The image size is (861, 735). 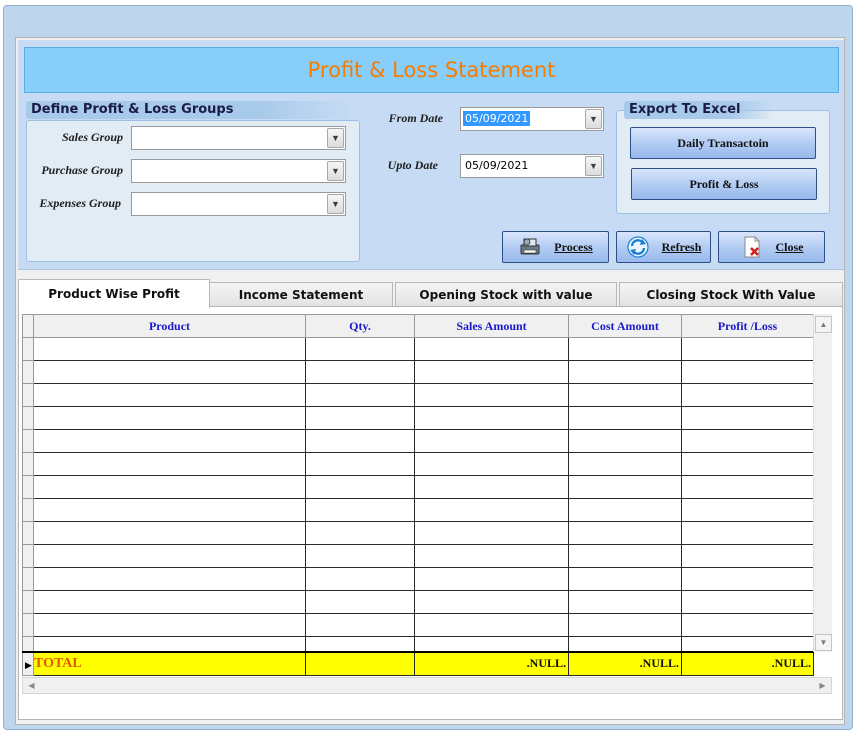 What do you see at coordinates (506, 294) in the screenshot?
I see `tab-opening-stock: Opening Stock with value` at bounding box center [506, 294].